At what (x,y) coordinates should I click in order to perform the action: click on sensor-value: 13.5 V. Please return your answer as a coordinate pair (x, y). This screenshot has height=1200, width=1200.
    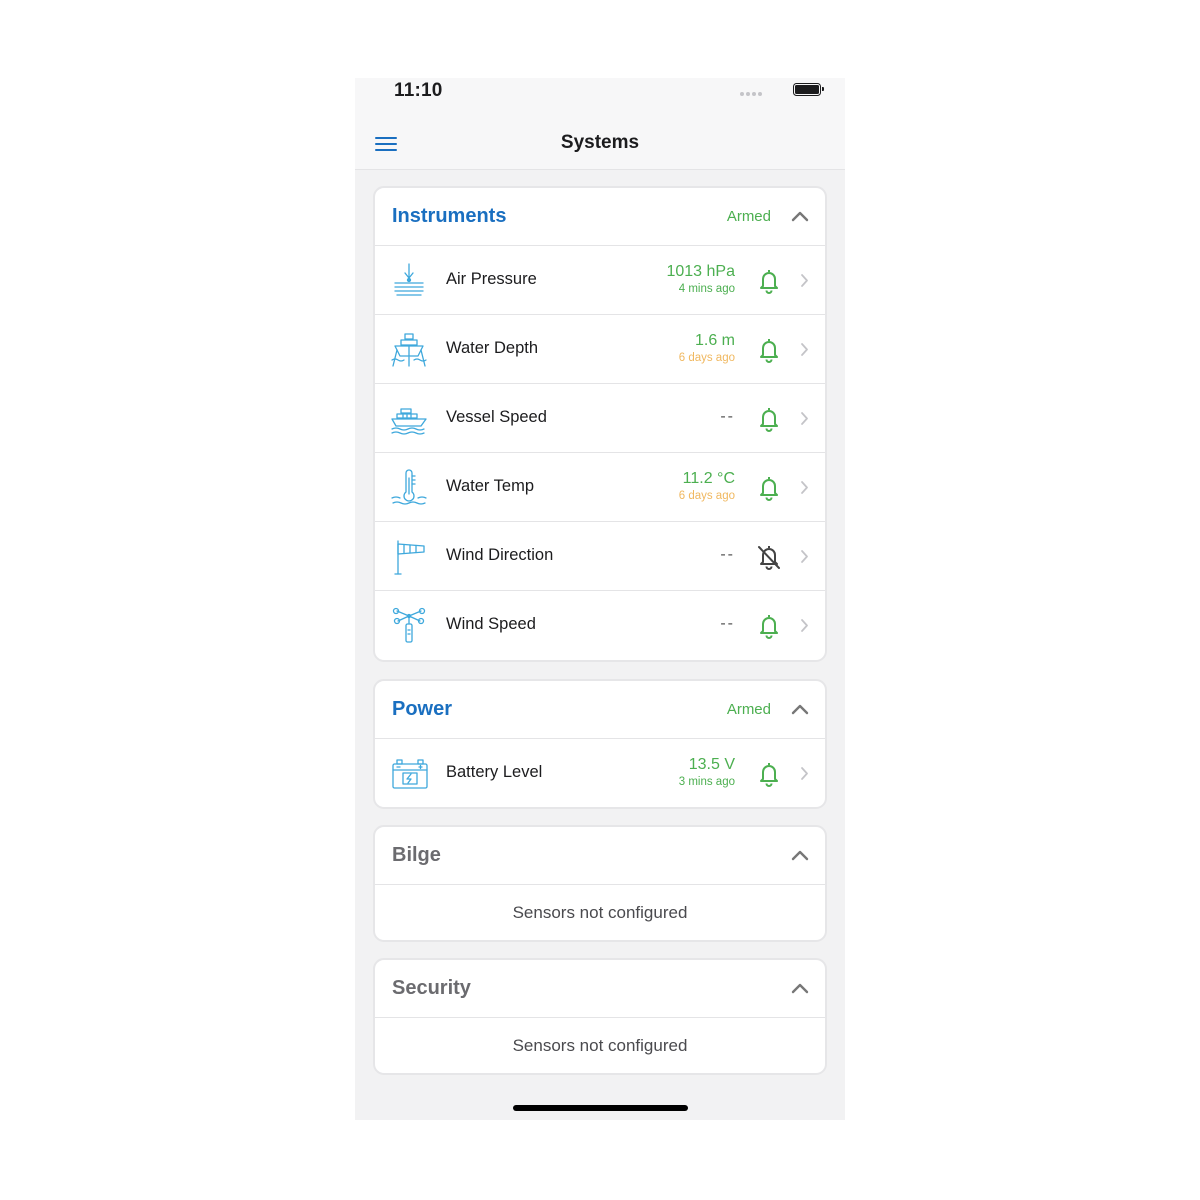
    Looking at the image, I should click on (711, 764).